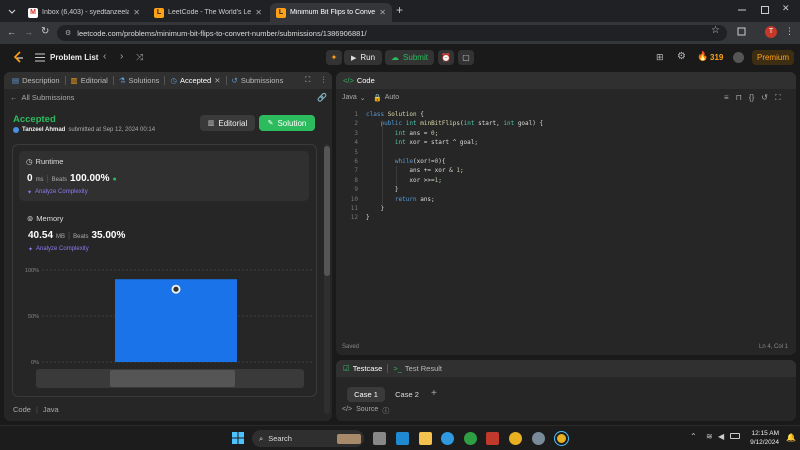 This screenshot has height=450, width=800. Describe the element at coordinates (18, 57) in the screenshot. I see `leetcode-logo-icon` at that location.